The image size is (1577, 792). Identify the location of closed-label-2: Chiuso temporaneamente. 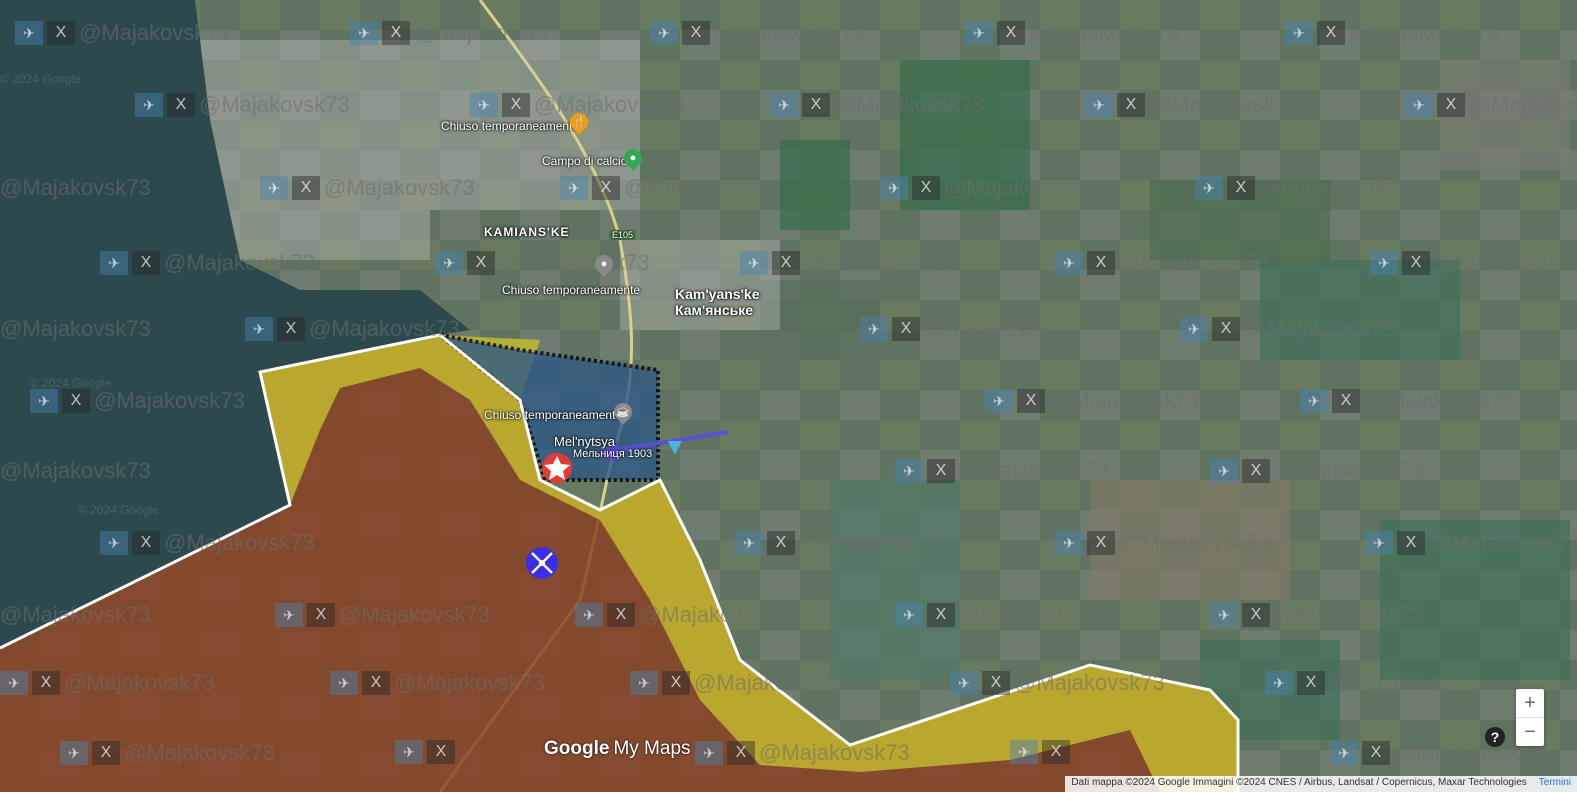
(571, 290).